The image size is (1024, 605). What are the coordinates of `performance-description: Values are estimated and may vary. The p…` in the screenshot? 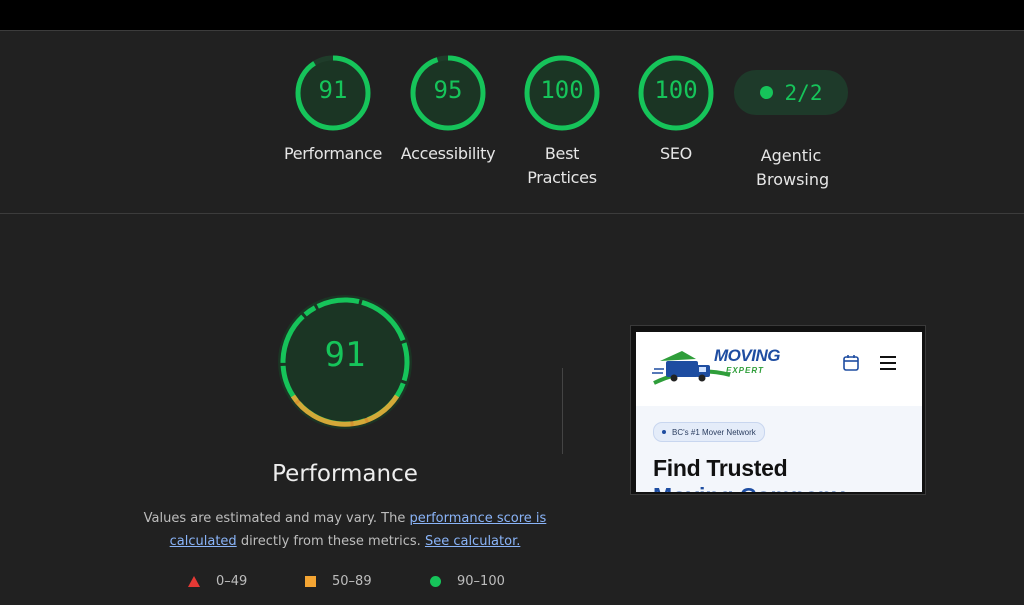 It's located at (345, 530).